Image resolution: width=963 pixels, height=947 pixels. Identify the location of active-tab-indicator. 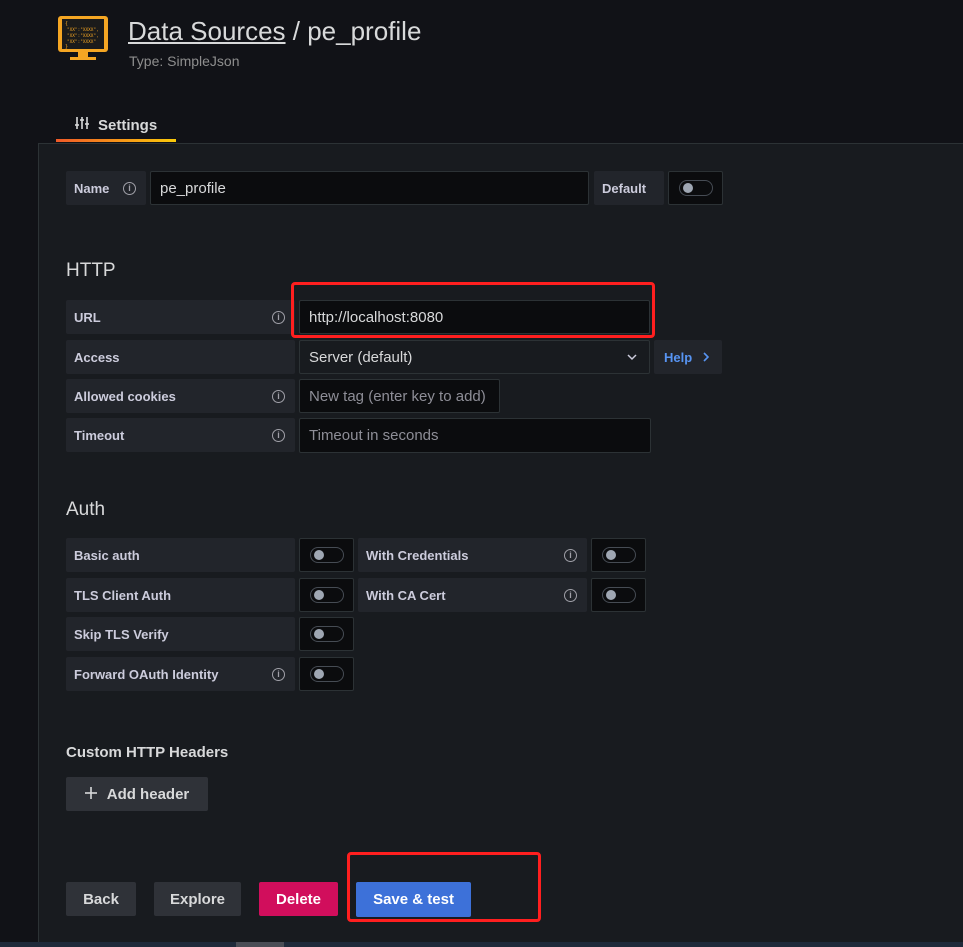
(116, 140).